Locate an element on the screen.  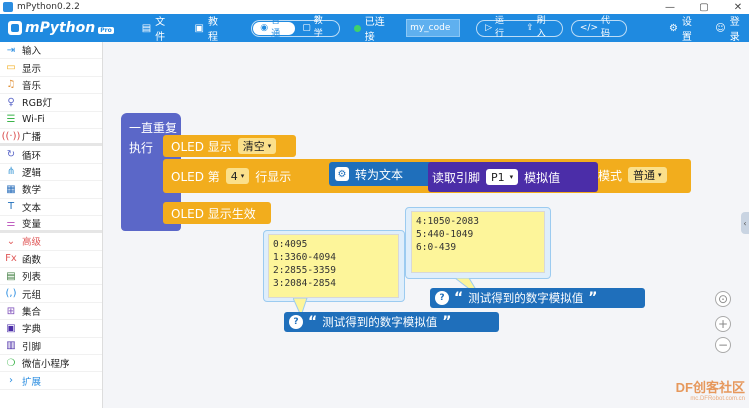
user-icon: ☺ is located at coordinates (720, 28).